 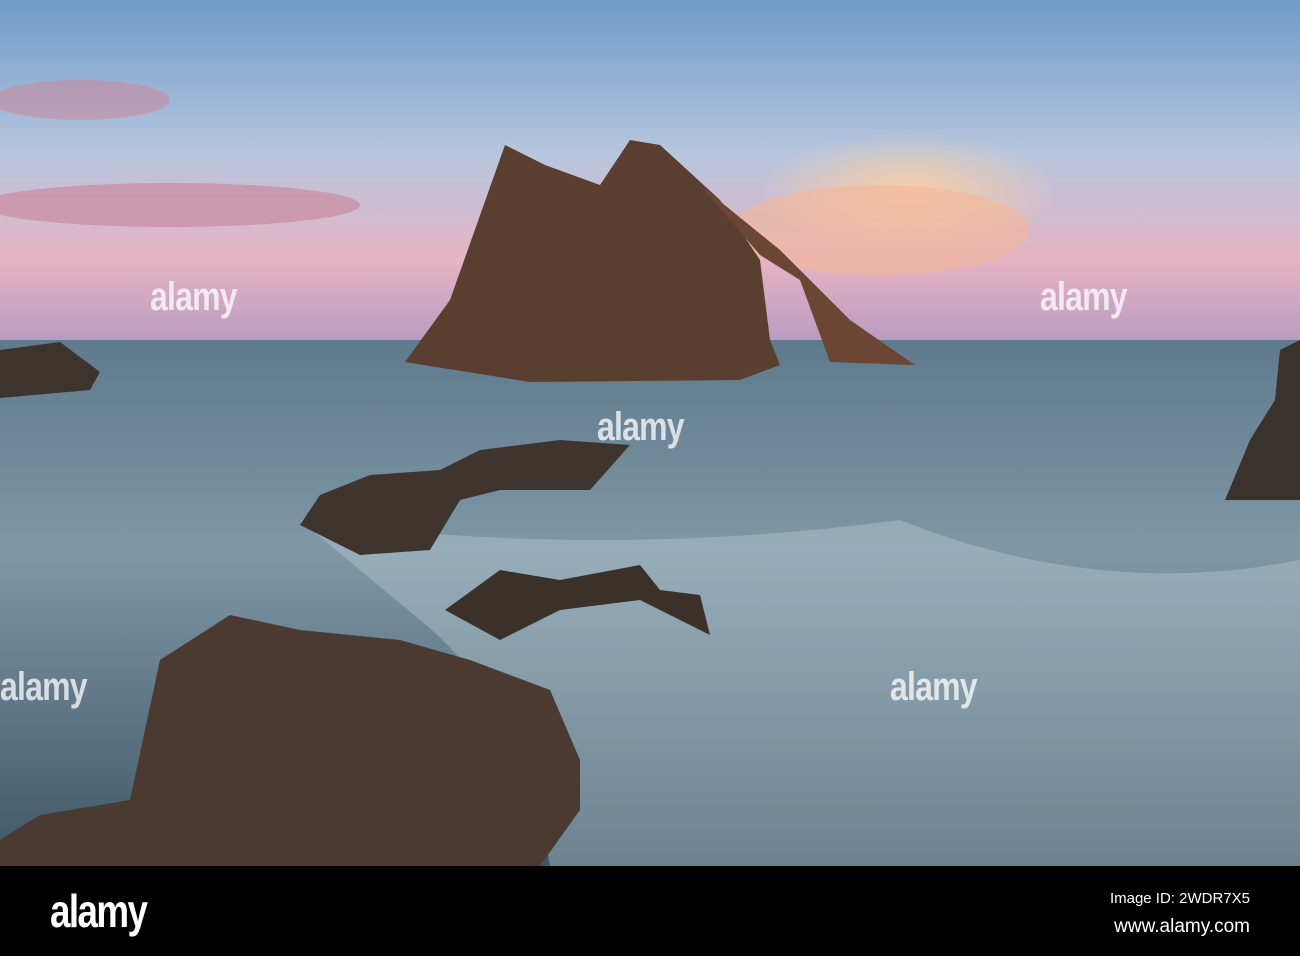 What do you see at coordinates (650, 911) in the screenshot?
I see `footer-bar: alamy Image ID: 2WDR7X5 www.alamy.com` at bounding box center [650, 911].